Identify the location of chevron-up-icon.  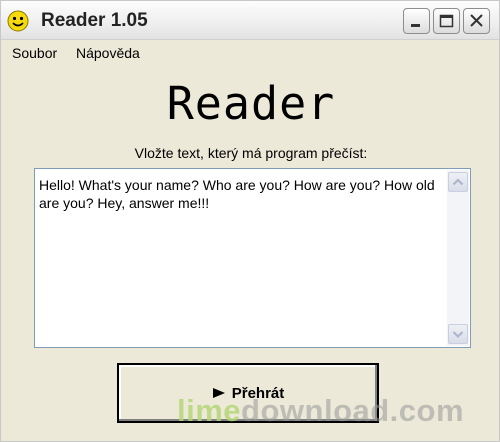
(458, 182).